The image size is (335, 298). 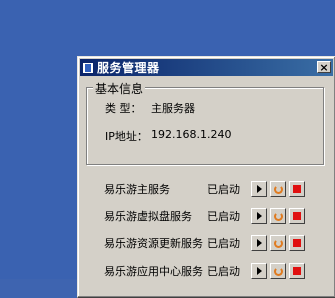 I want to click on ip-row: IP地址： 192.168.1.240, so click(x=168, y=136).